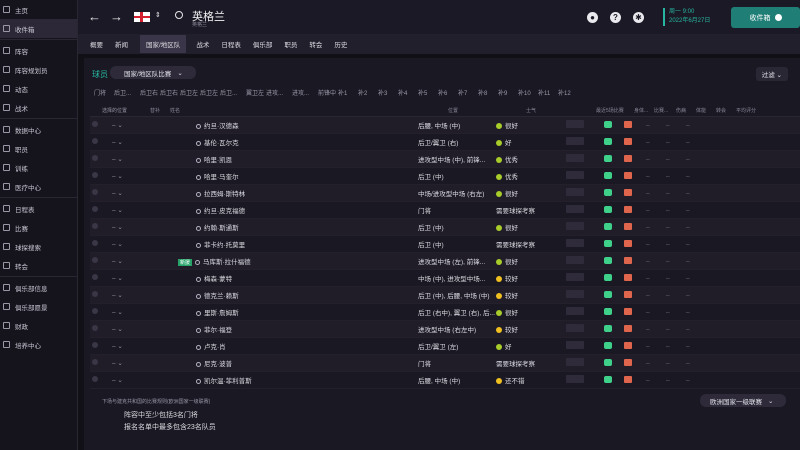  What do you see at coordinates (116, 16) in the screenshot?
I see `forward-arrow-icon: →` at bounding box center [116, 16].